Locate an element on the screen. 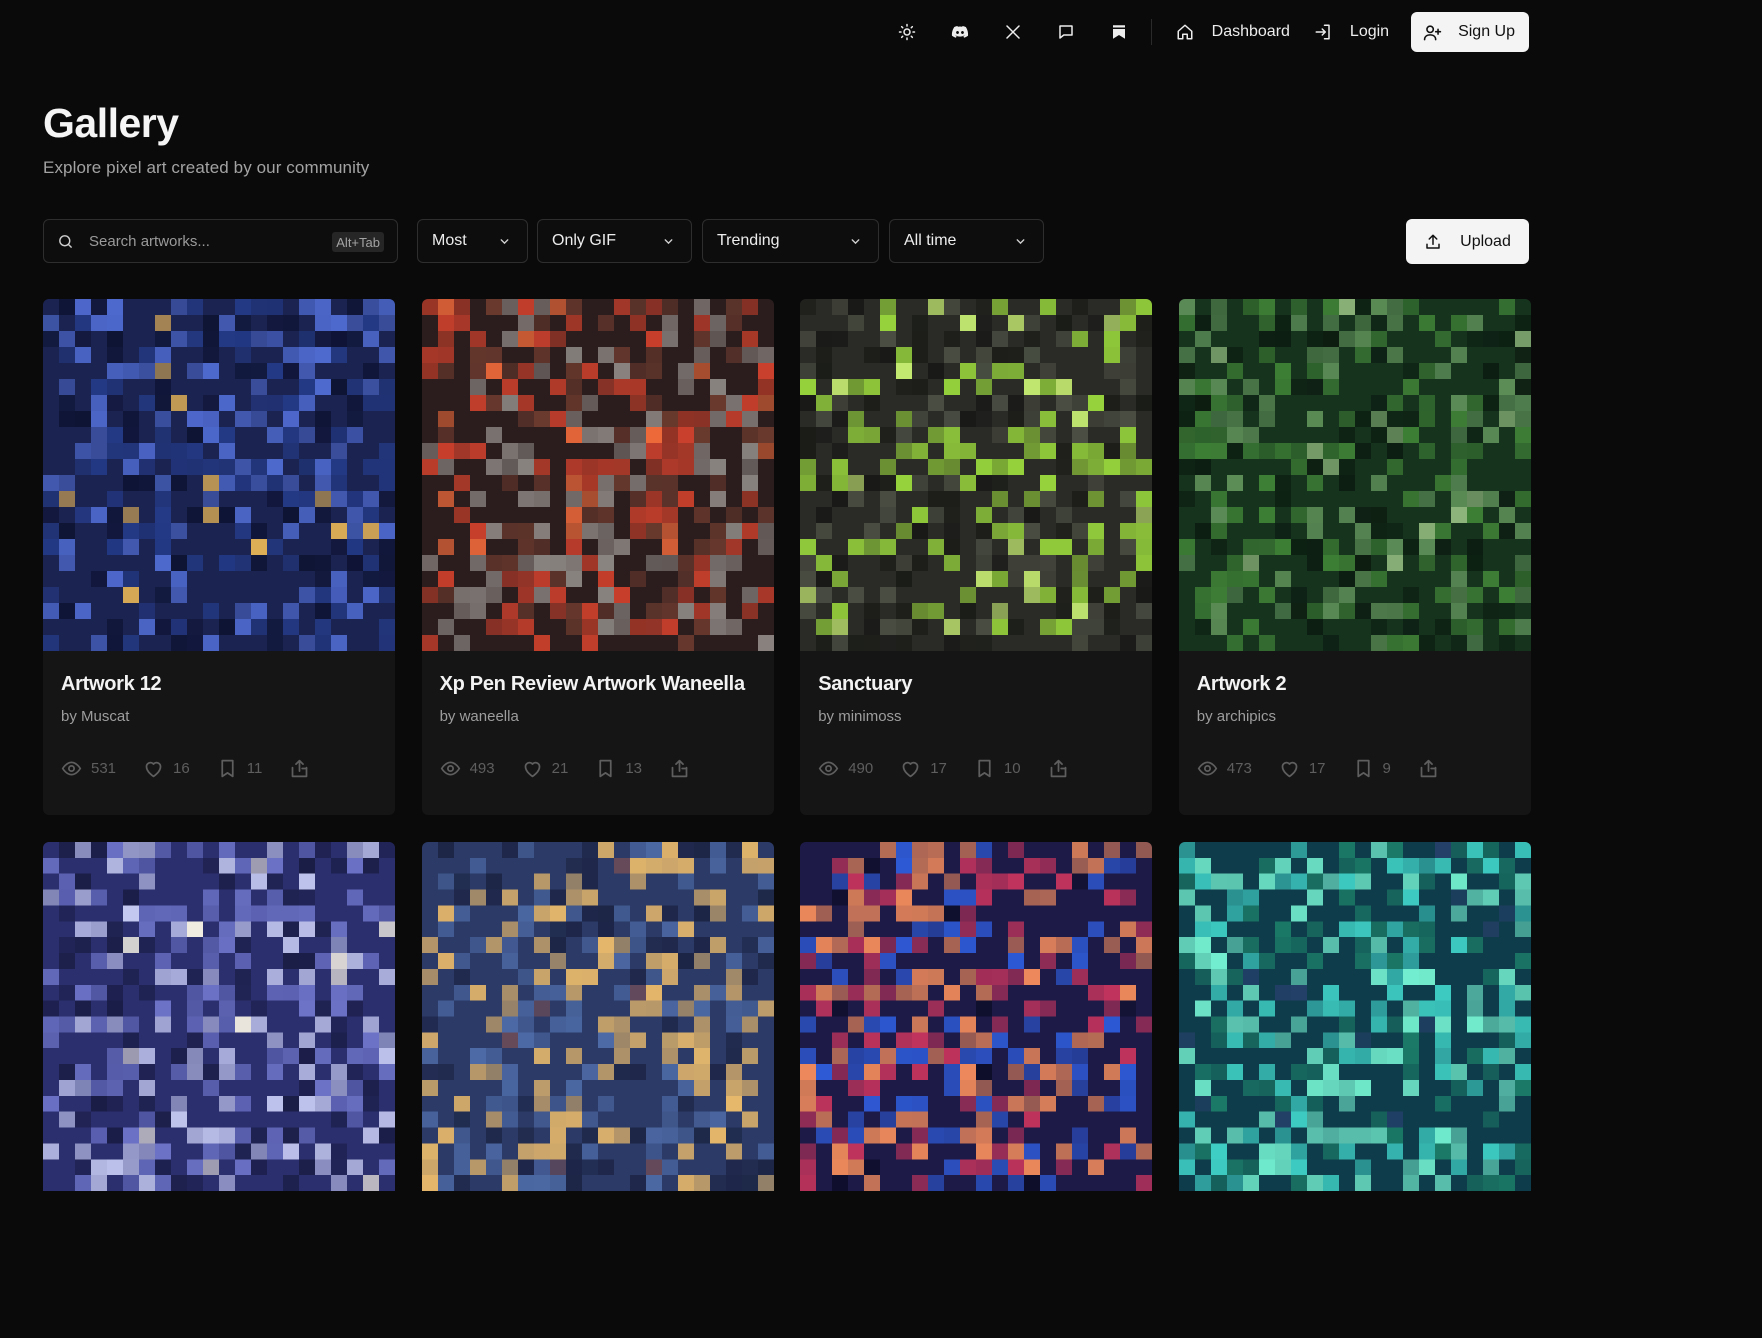 This screenshot has width=1762, height=1338. order-select-value: Trending is located at coordinates (748, 240).